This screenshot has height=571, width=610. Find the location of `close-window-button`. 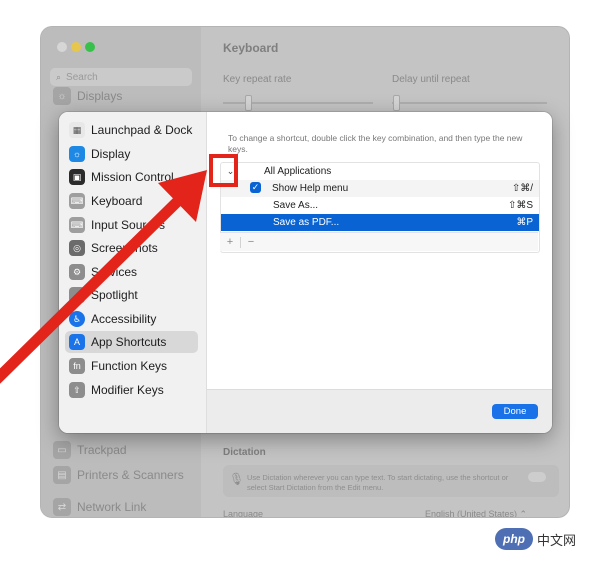

close-window-button is located at coordinates (62, 47).